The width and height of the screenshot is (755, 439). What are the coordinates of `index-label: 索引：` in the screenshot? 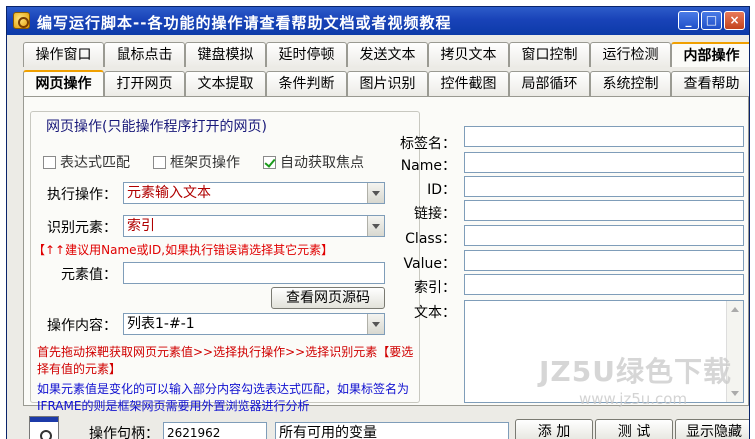 It's located at (435, 288).